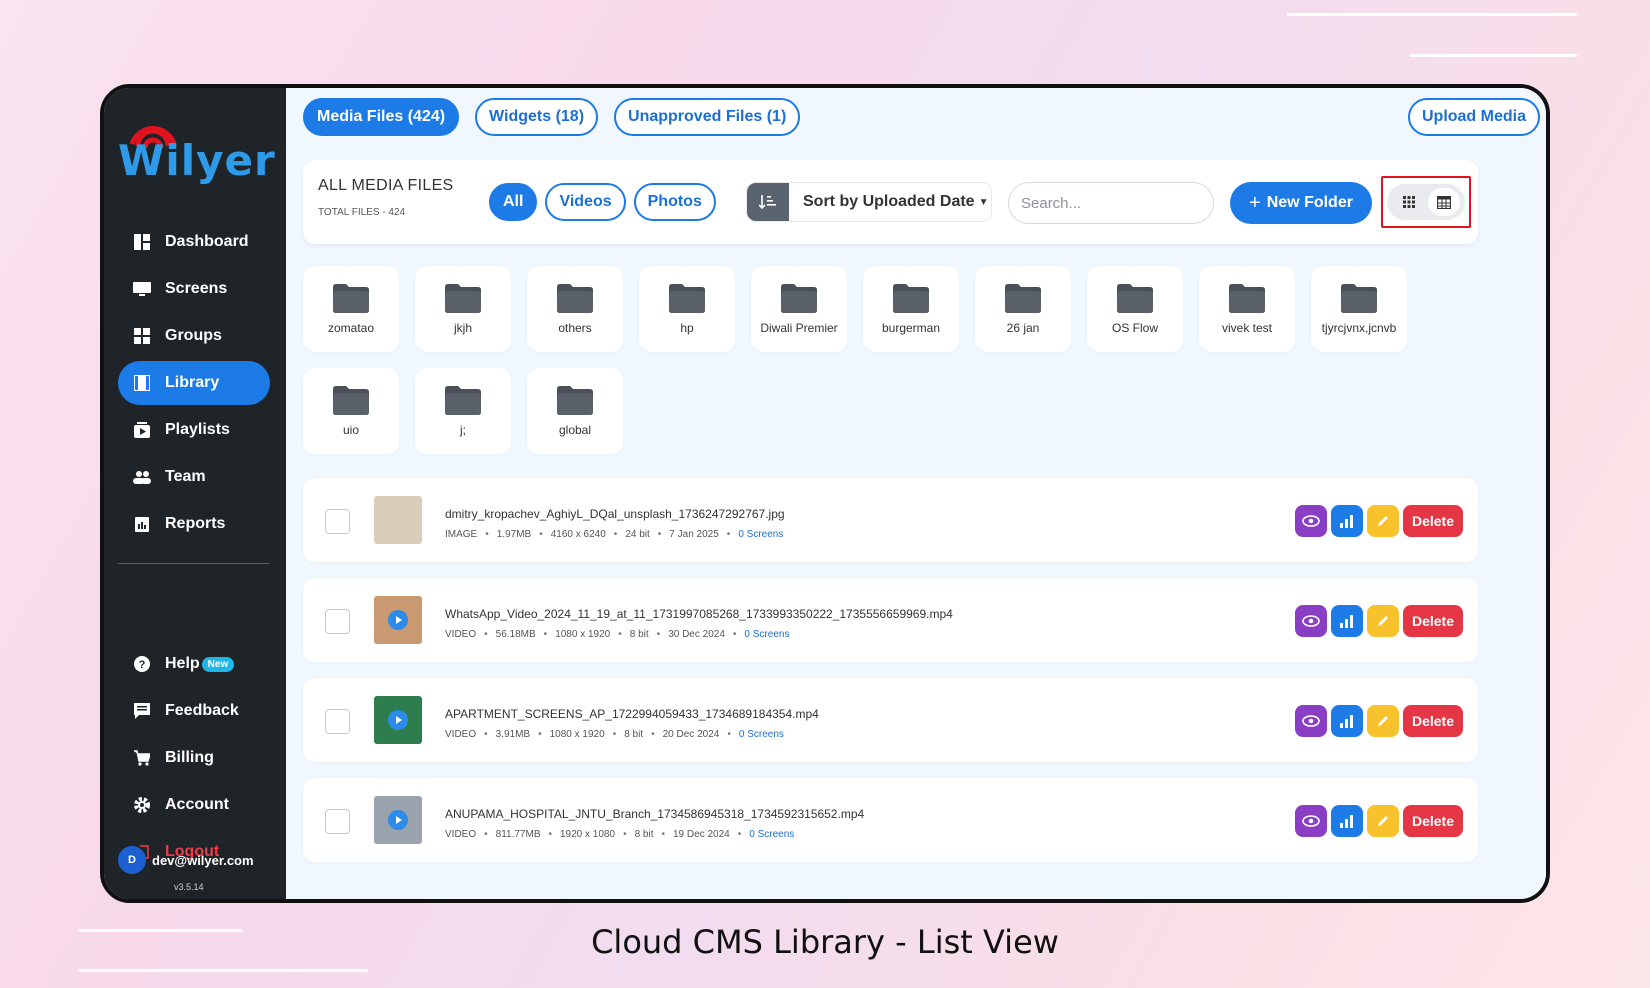  Describe the element at coordinates (687, 309) in the screenshot. I see `folder-item: hp` at that location.